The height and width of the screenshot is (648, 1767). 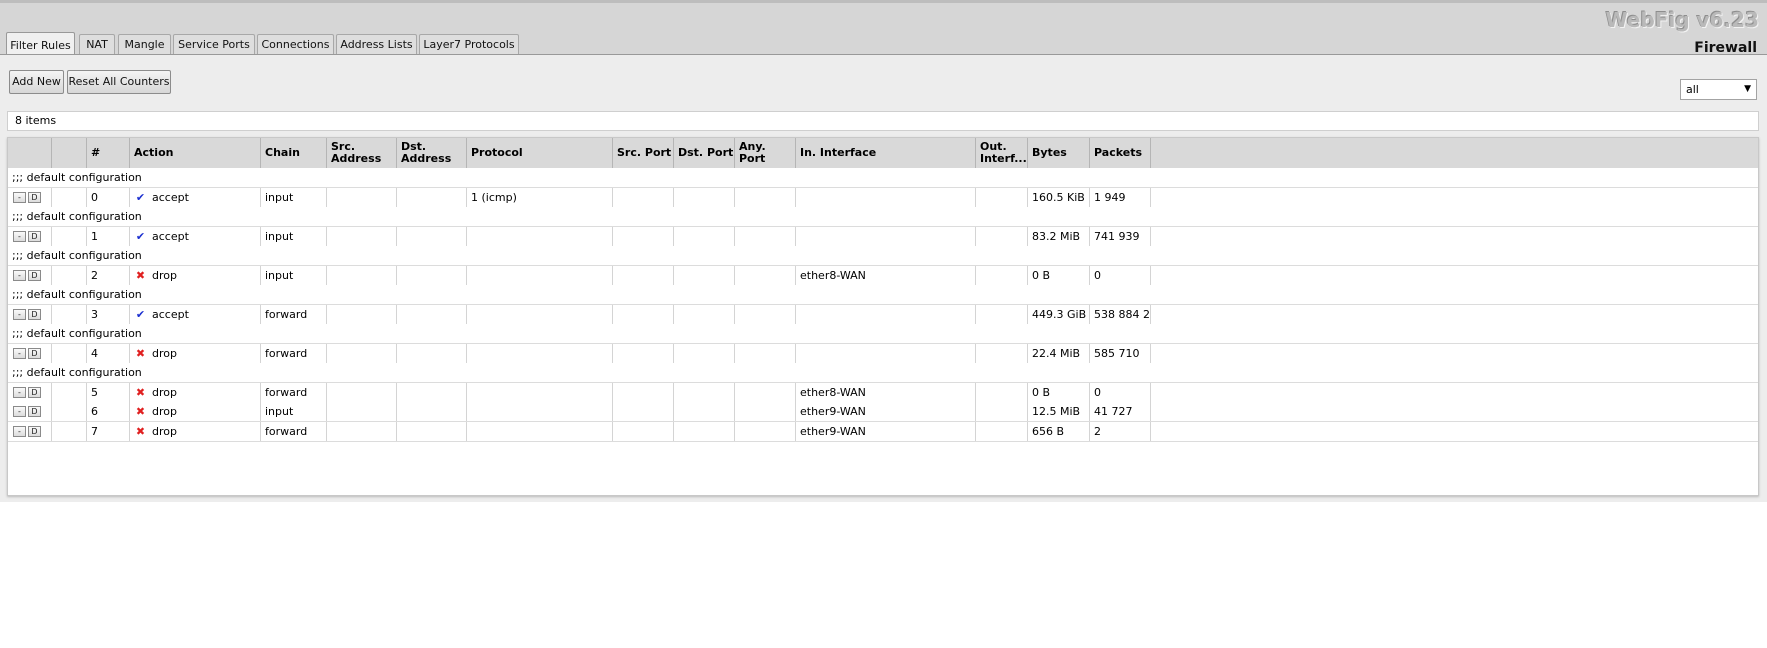 What do you see at coordinates (195, 153) in the screenshot?
I see `col-header-action: Action` at bounding box center [195, 153].